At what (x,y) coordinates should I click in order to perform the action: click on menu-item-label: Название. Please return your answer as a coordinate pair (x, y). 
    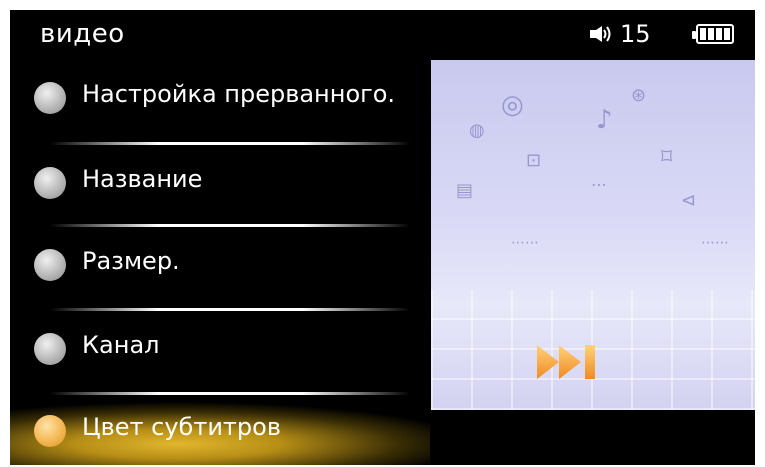
    Looking at the image, I should click on (142, 179).